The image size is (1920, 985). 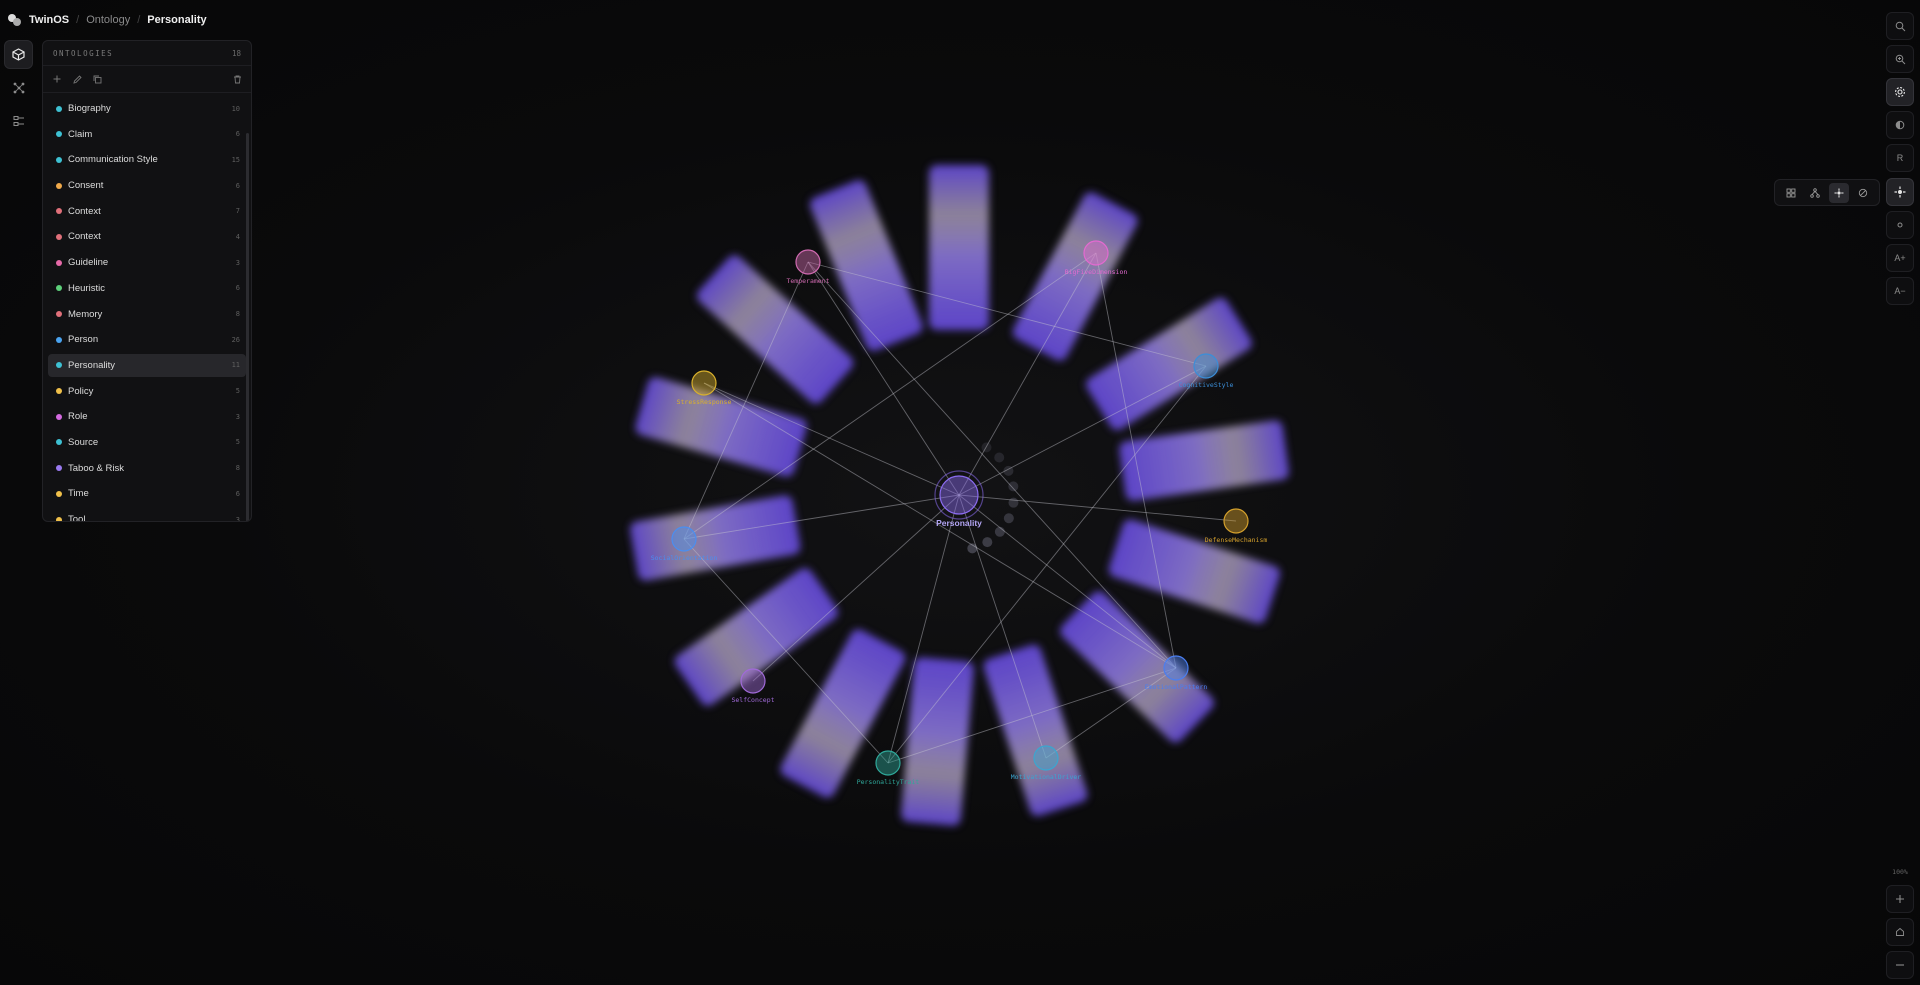 What do you see at coordinates (237, 262) in the screenshot?
I see `ontology-item-count: 3` at bounding box center [237, 262].